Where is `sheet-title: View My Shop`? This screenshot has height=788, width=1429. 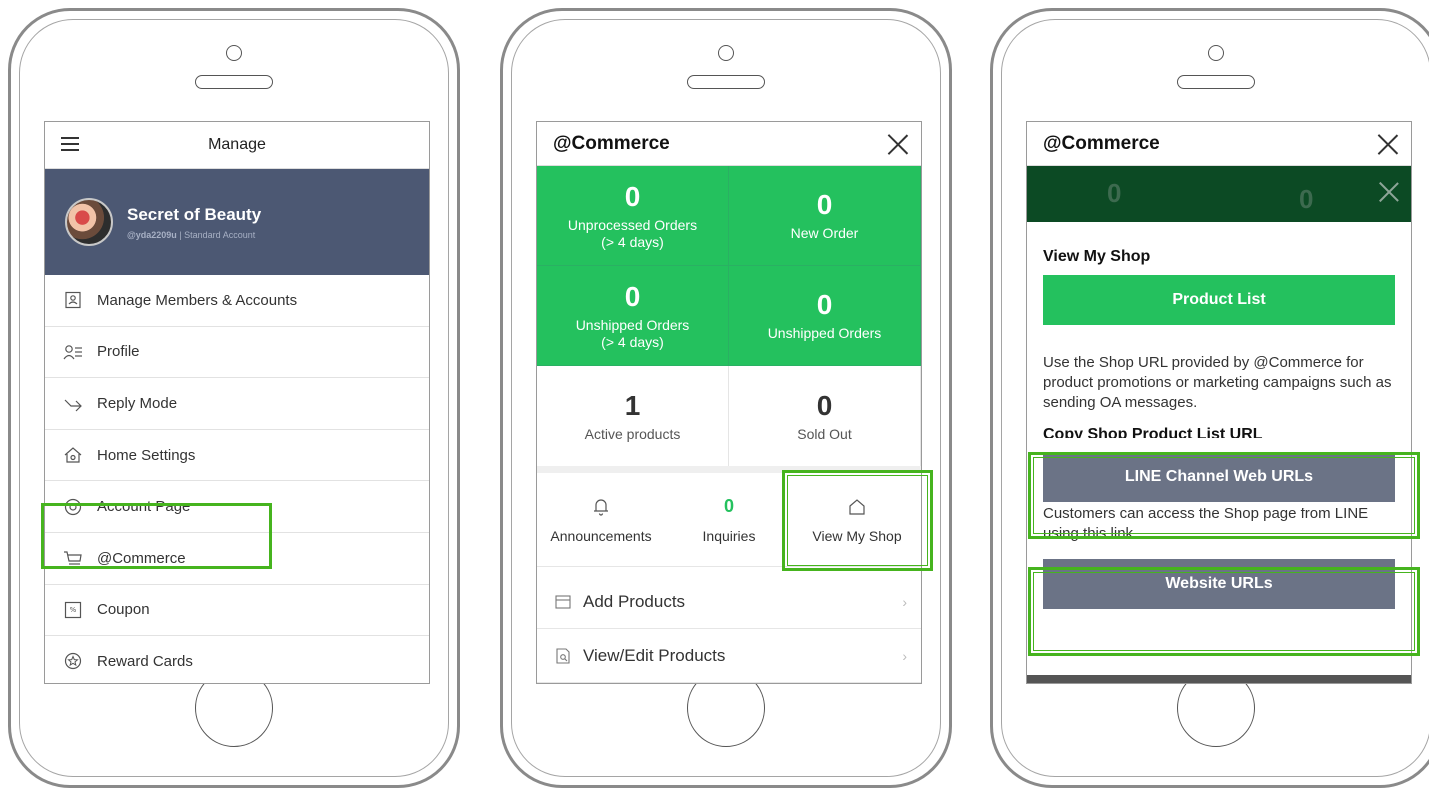
sheet-title: View My Shop is located at coordinates (1097, 256).